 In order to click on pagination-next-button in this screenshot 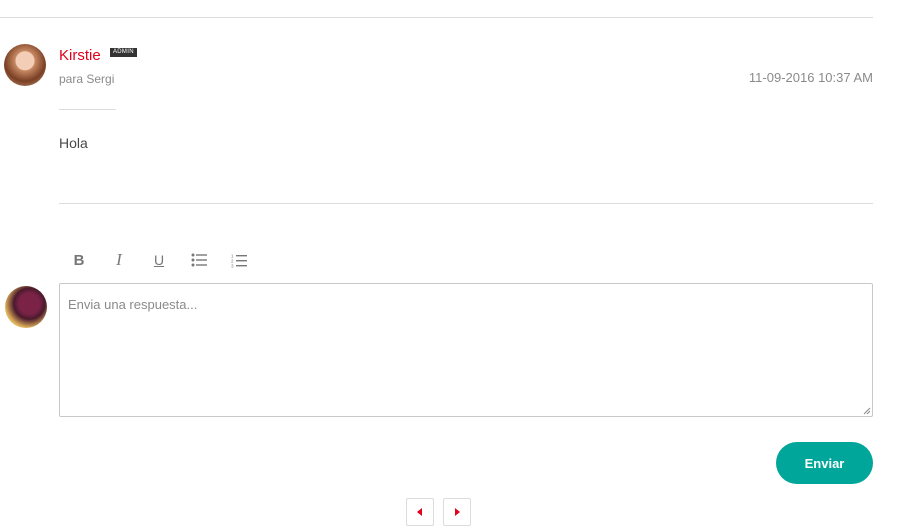, I will do `click(457, 512)`.